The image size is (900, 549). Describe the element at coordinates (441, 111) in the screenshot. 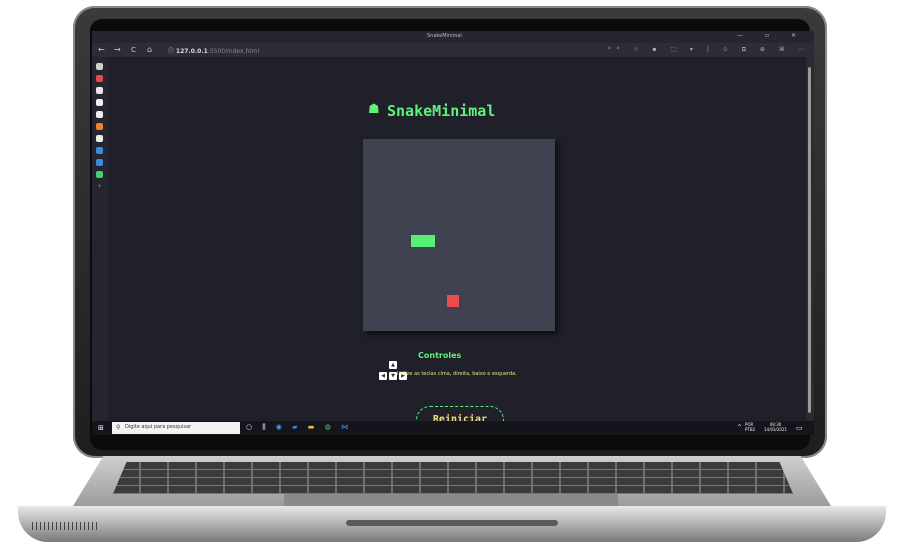

I see `page-title: SnakeMinimal` at that location.